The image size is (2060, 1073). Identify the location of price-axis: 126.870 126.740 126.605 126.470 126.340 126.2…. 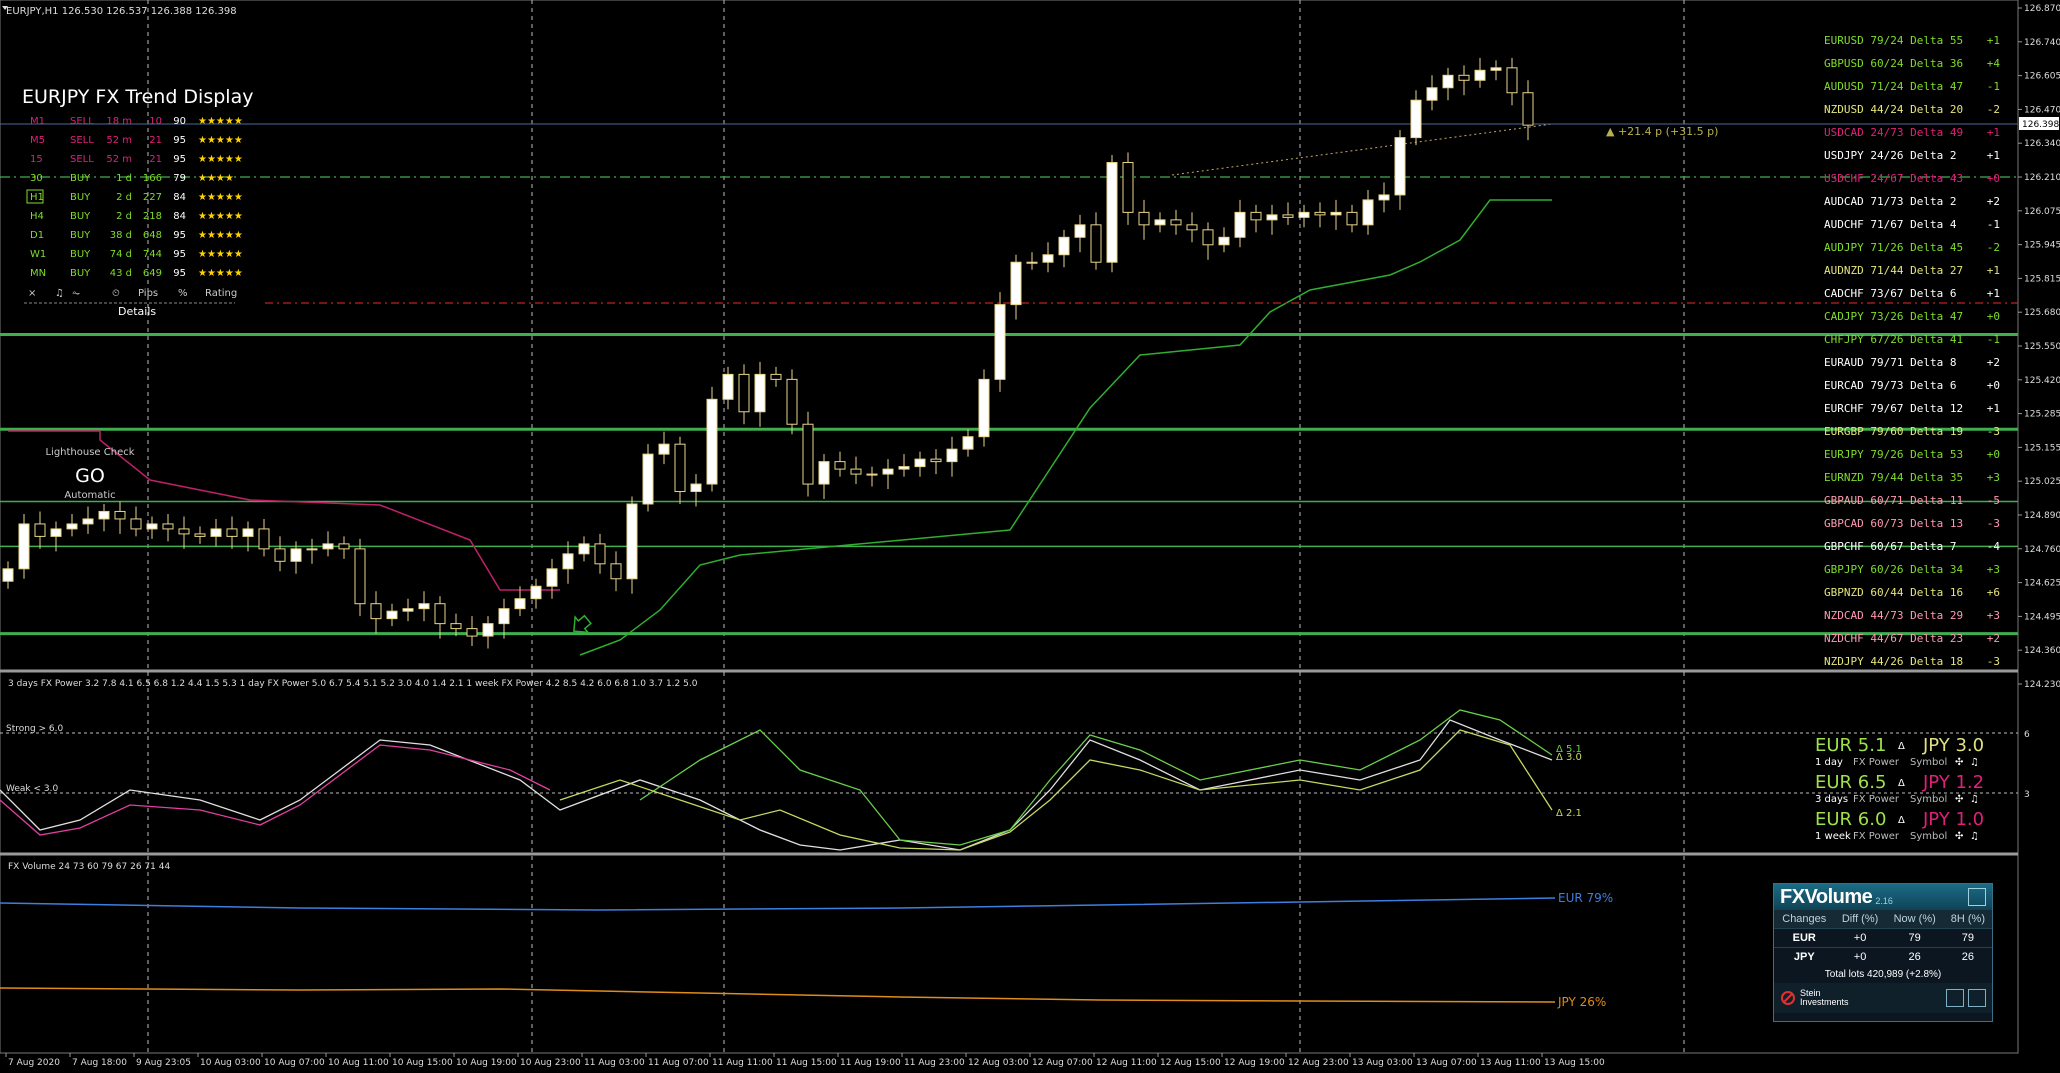
(2039, 347).